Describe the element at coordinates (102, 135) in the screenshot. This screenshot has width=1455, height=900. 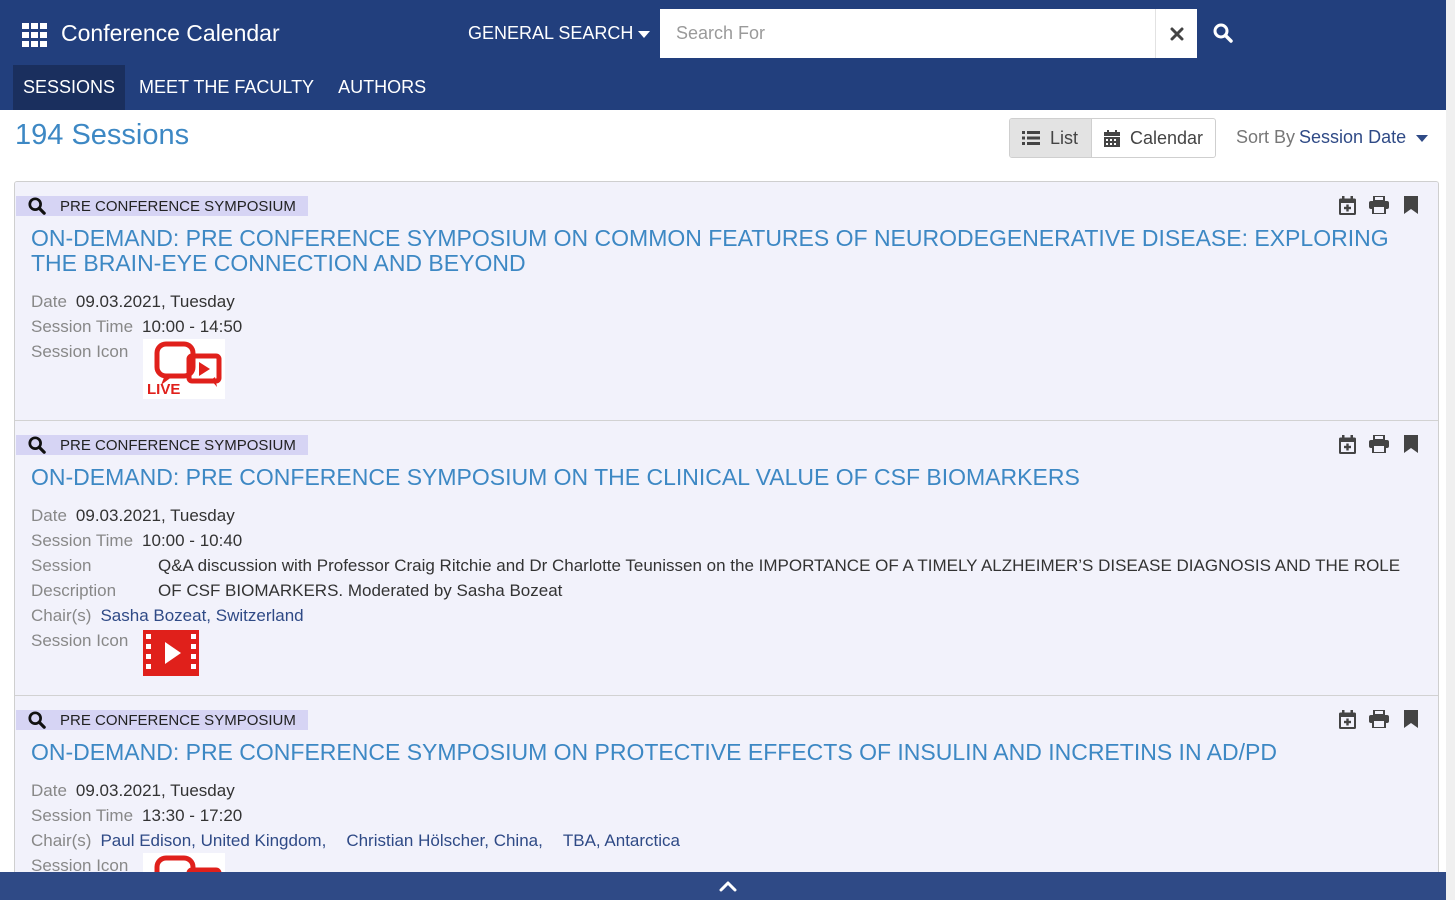
I see `session-count-title: 194 Sessions` at that location.